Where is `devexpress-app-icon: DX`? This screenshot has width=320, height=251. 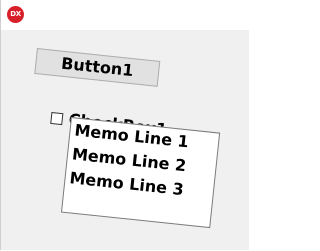 devexpress-app-icon: DX is located at coordinates (15, 14).